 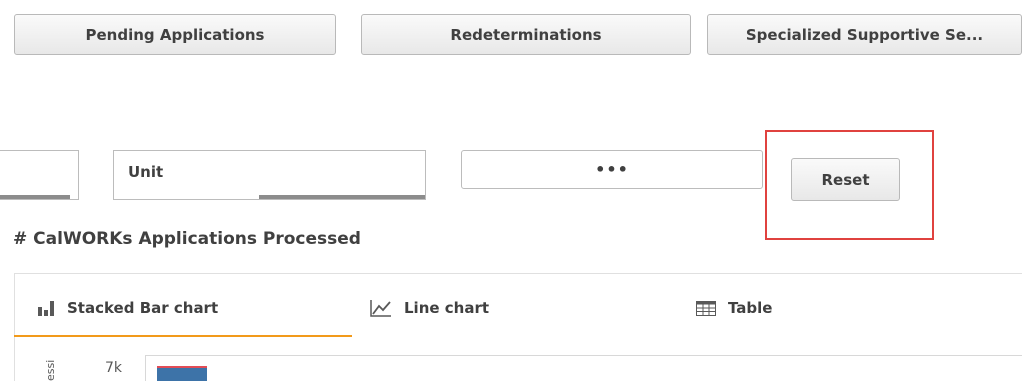 What do you see at coordinates (187, 239) in the screenshot?
I see `section-title: # CalWORKs Applications Processed` at bounding box center [187, 239].